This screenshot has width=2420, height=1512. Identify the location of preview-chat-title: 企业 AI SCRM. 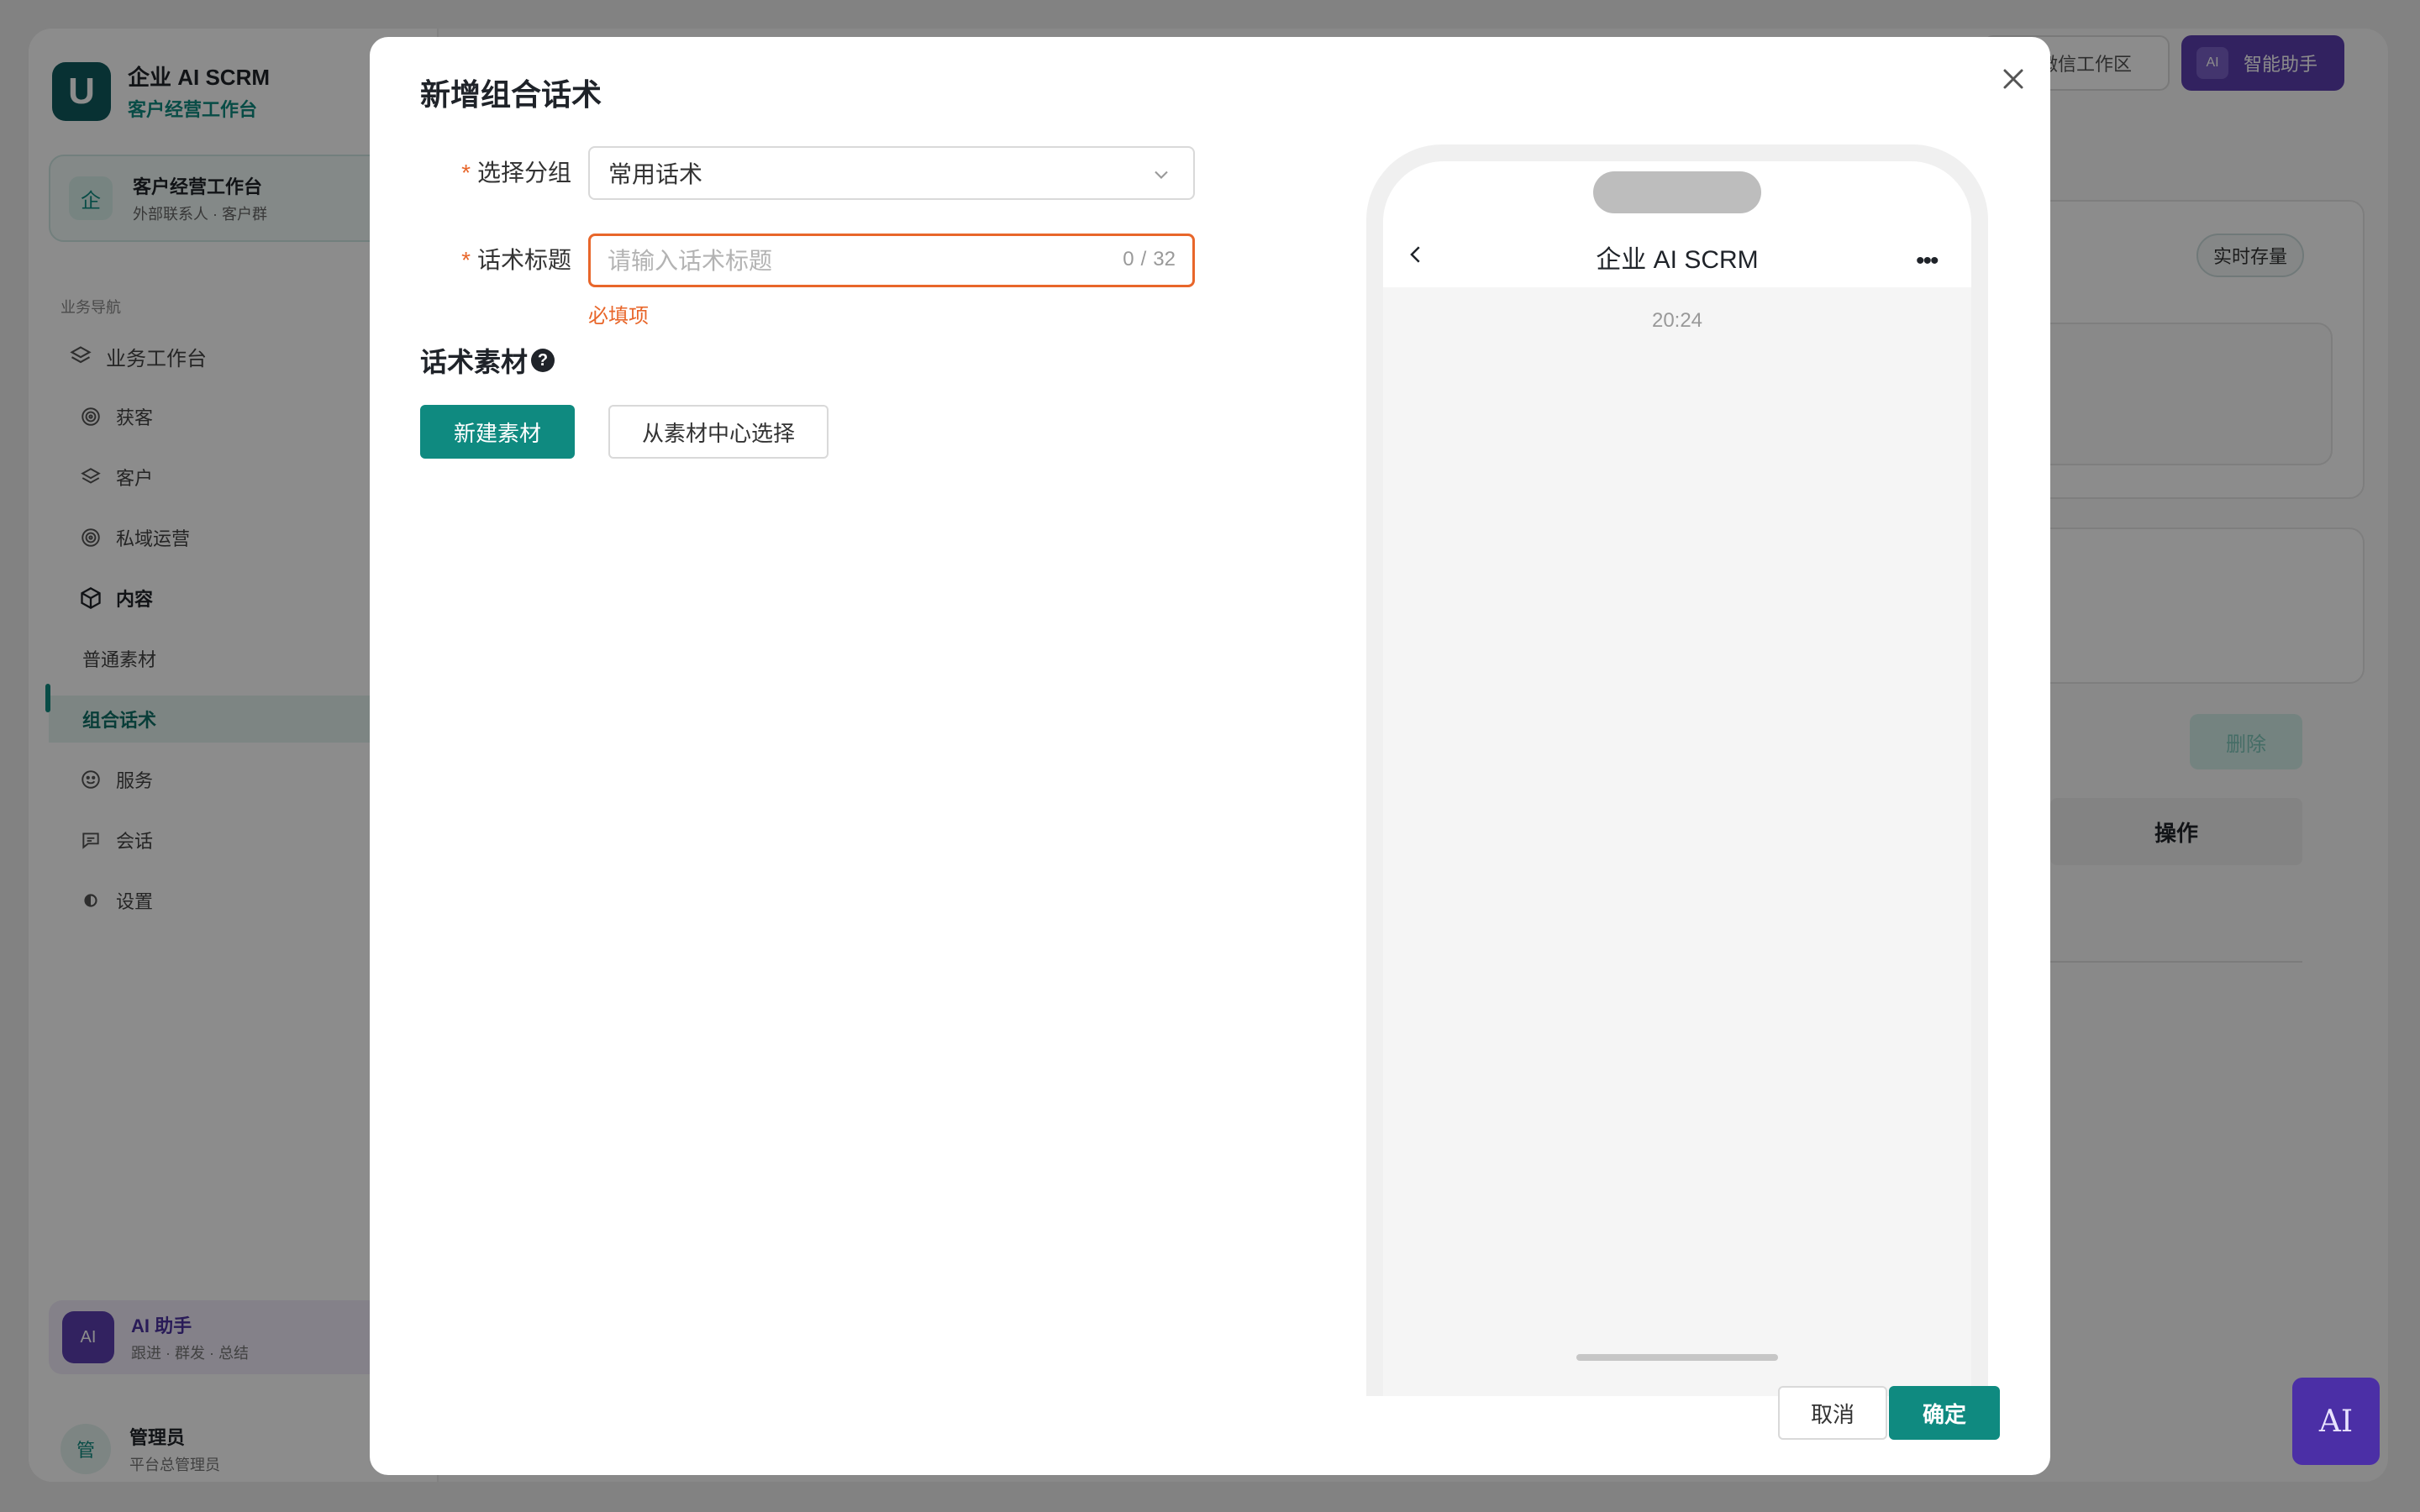
(1678, 260).